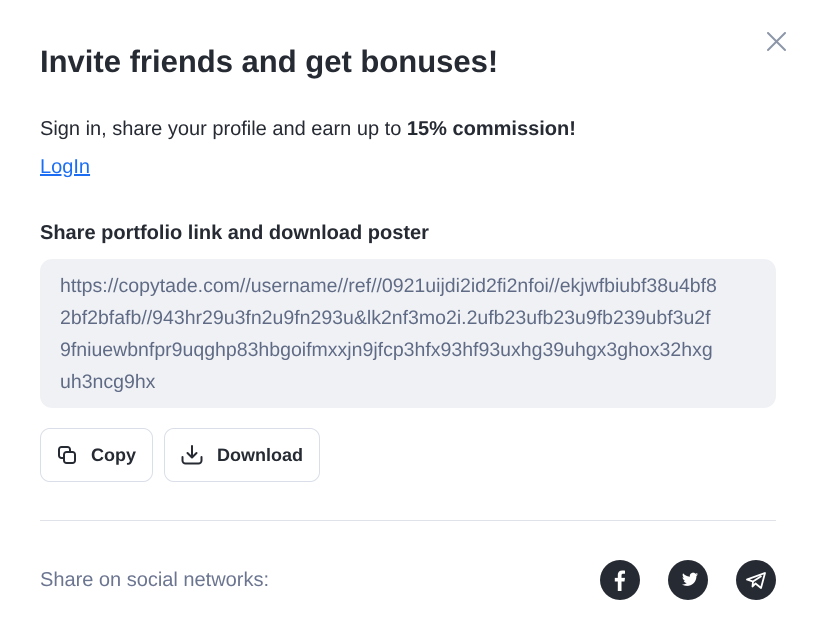 The width and height of the screenshot is (816, 637). Describe the element at coordinates (67, 455) in the screenshot. I see `copy-icon` at that location.